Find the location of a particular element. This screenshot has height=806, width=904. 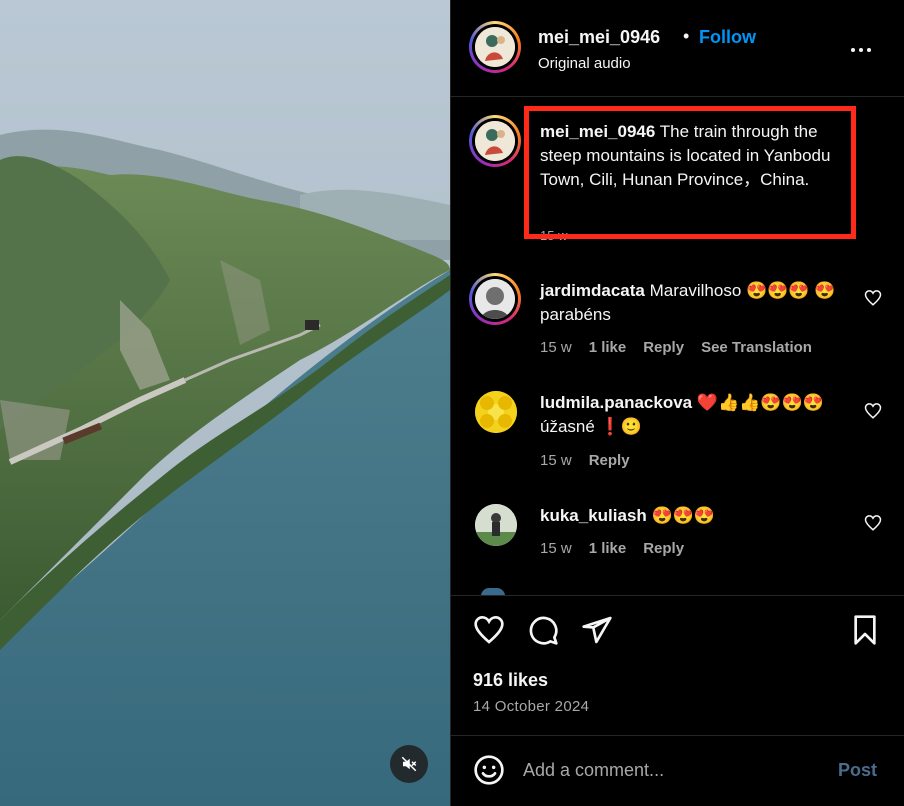

comment-bubble-icon is located at coordinates (543, 630).